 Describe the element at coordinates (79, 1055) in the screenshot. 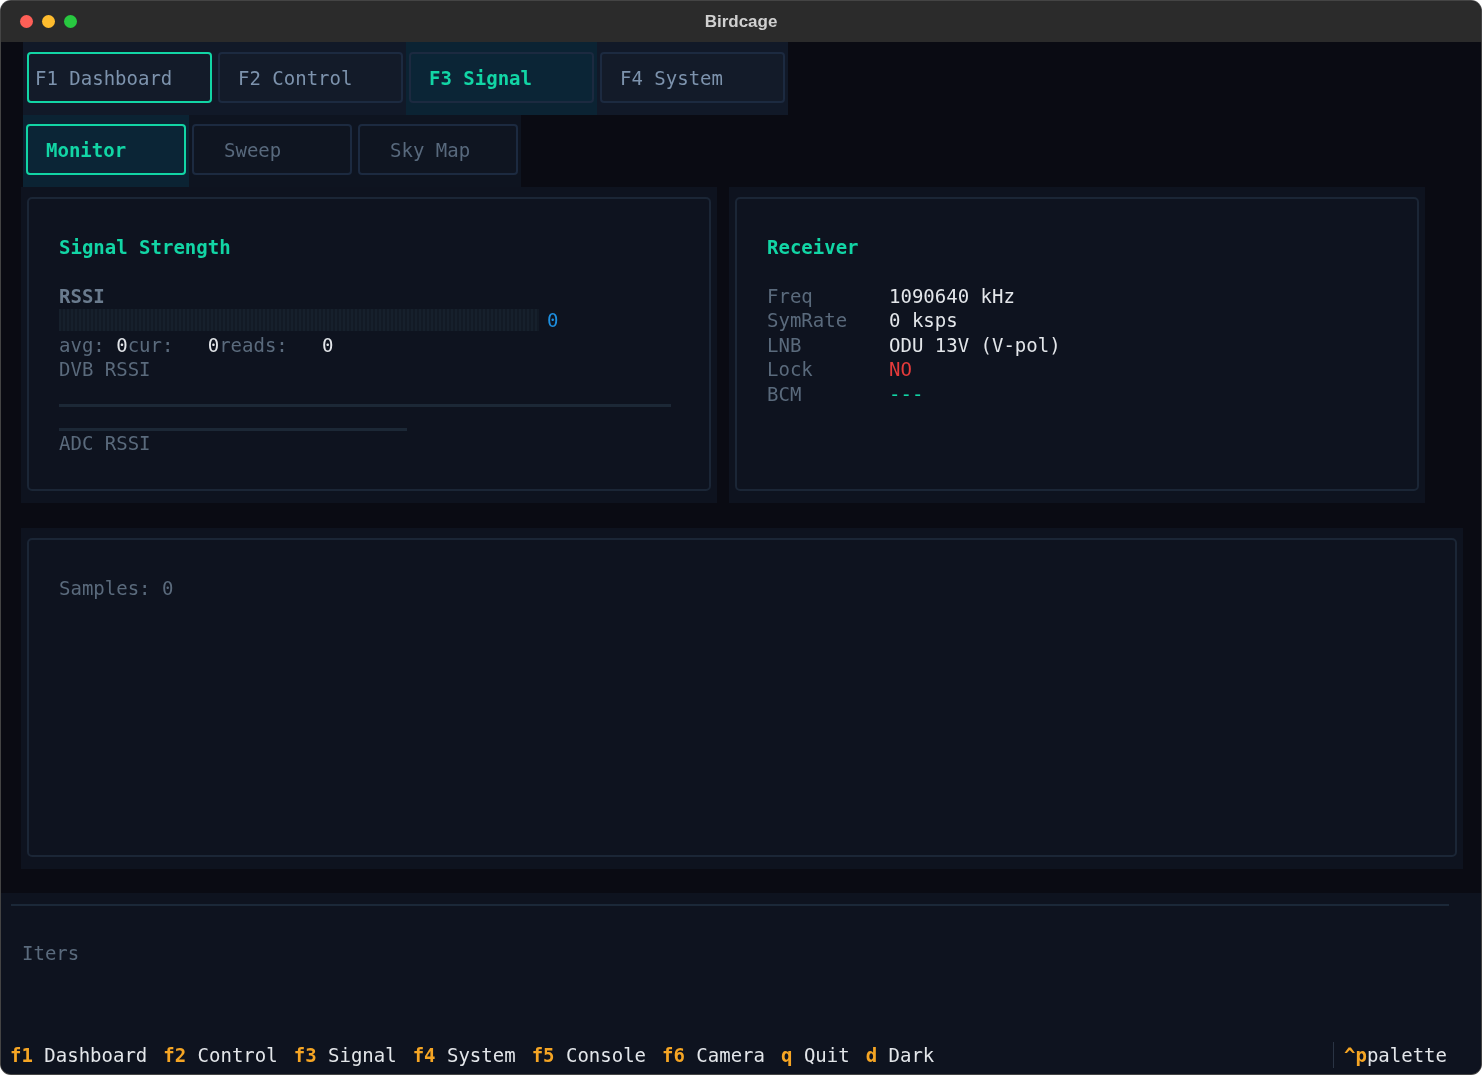

I see `key-binding: f1 Dashboard` at that location.